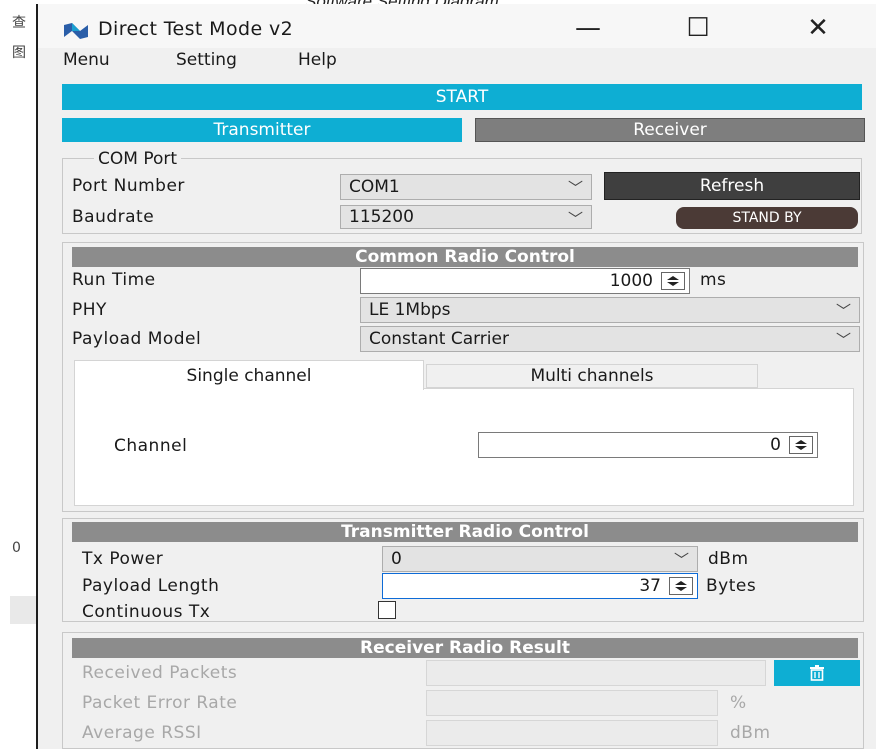 Image resolution: width=890 pixels, height=749 pixels. Describe the element at coordinates (89, 310) in the screenshot. I see `phy-label: PHY` at that location.